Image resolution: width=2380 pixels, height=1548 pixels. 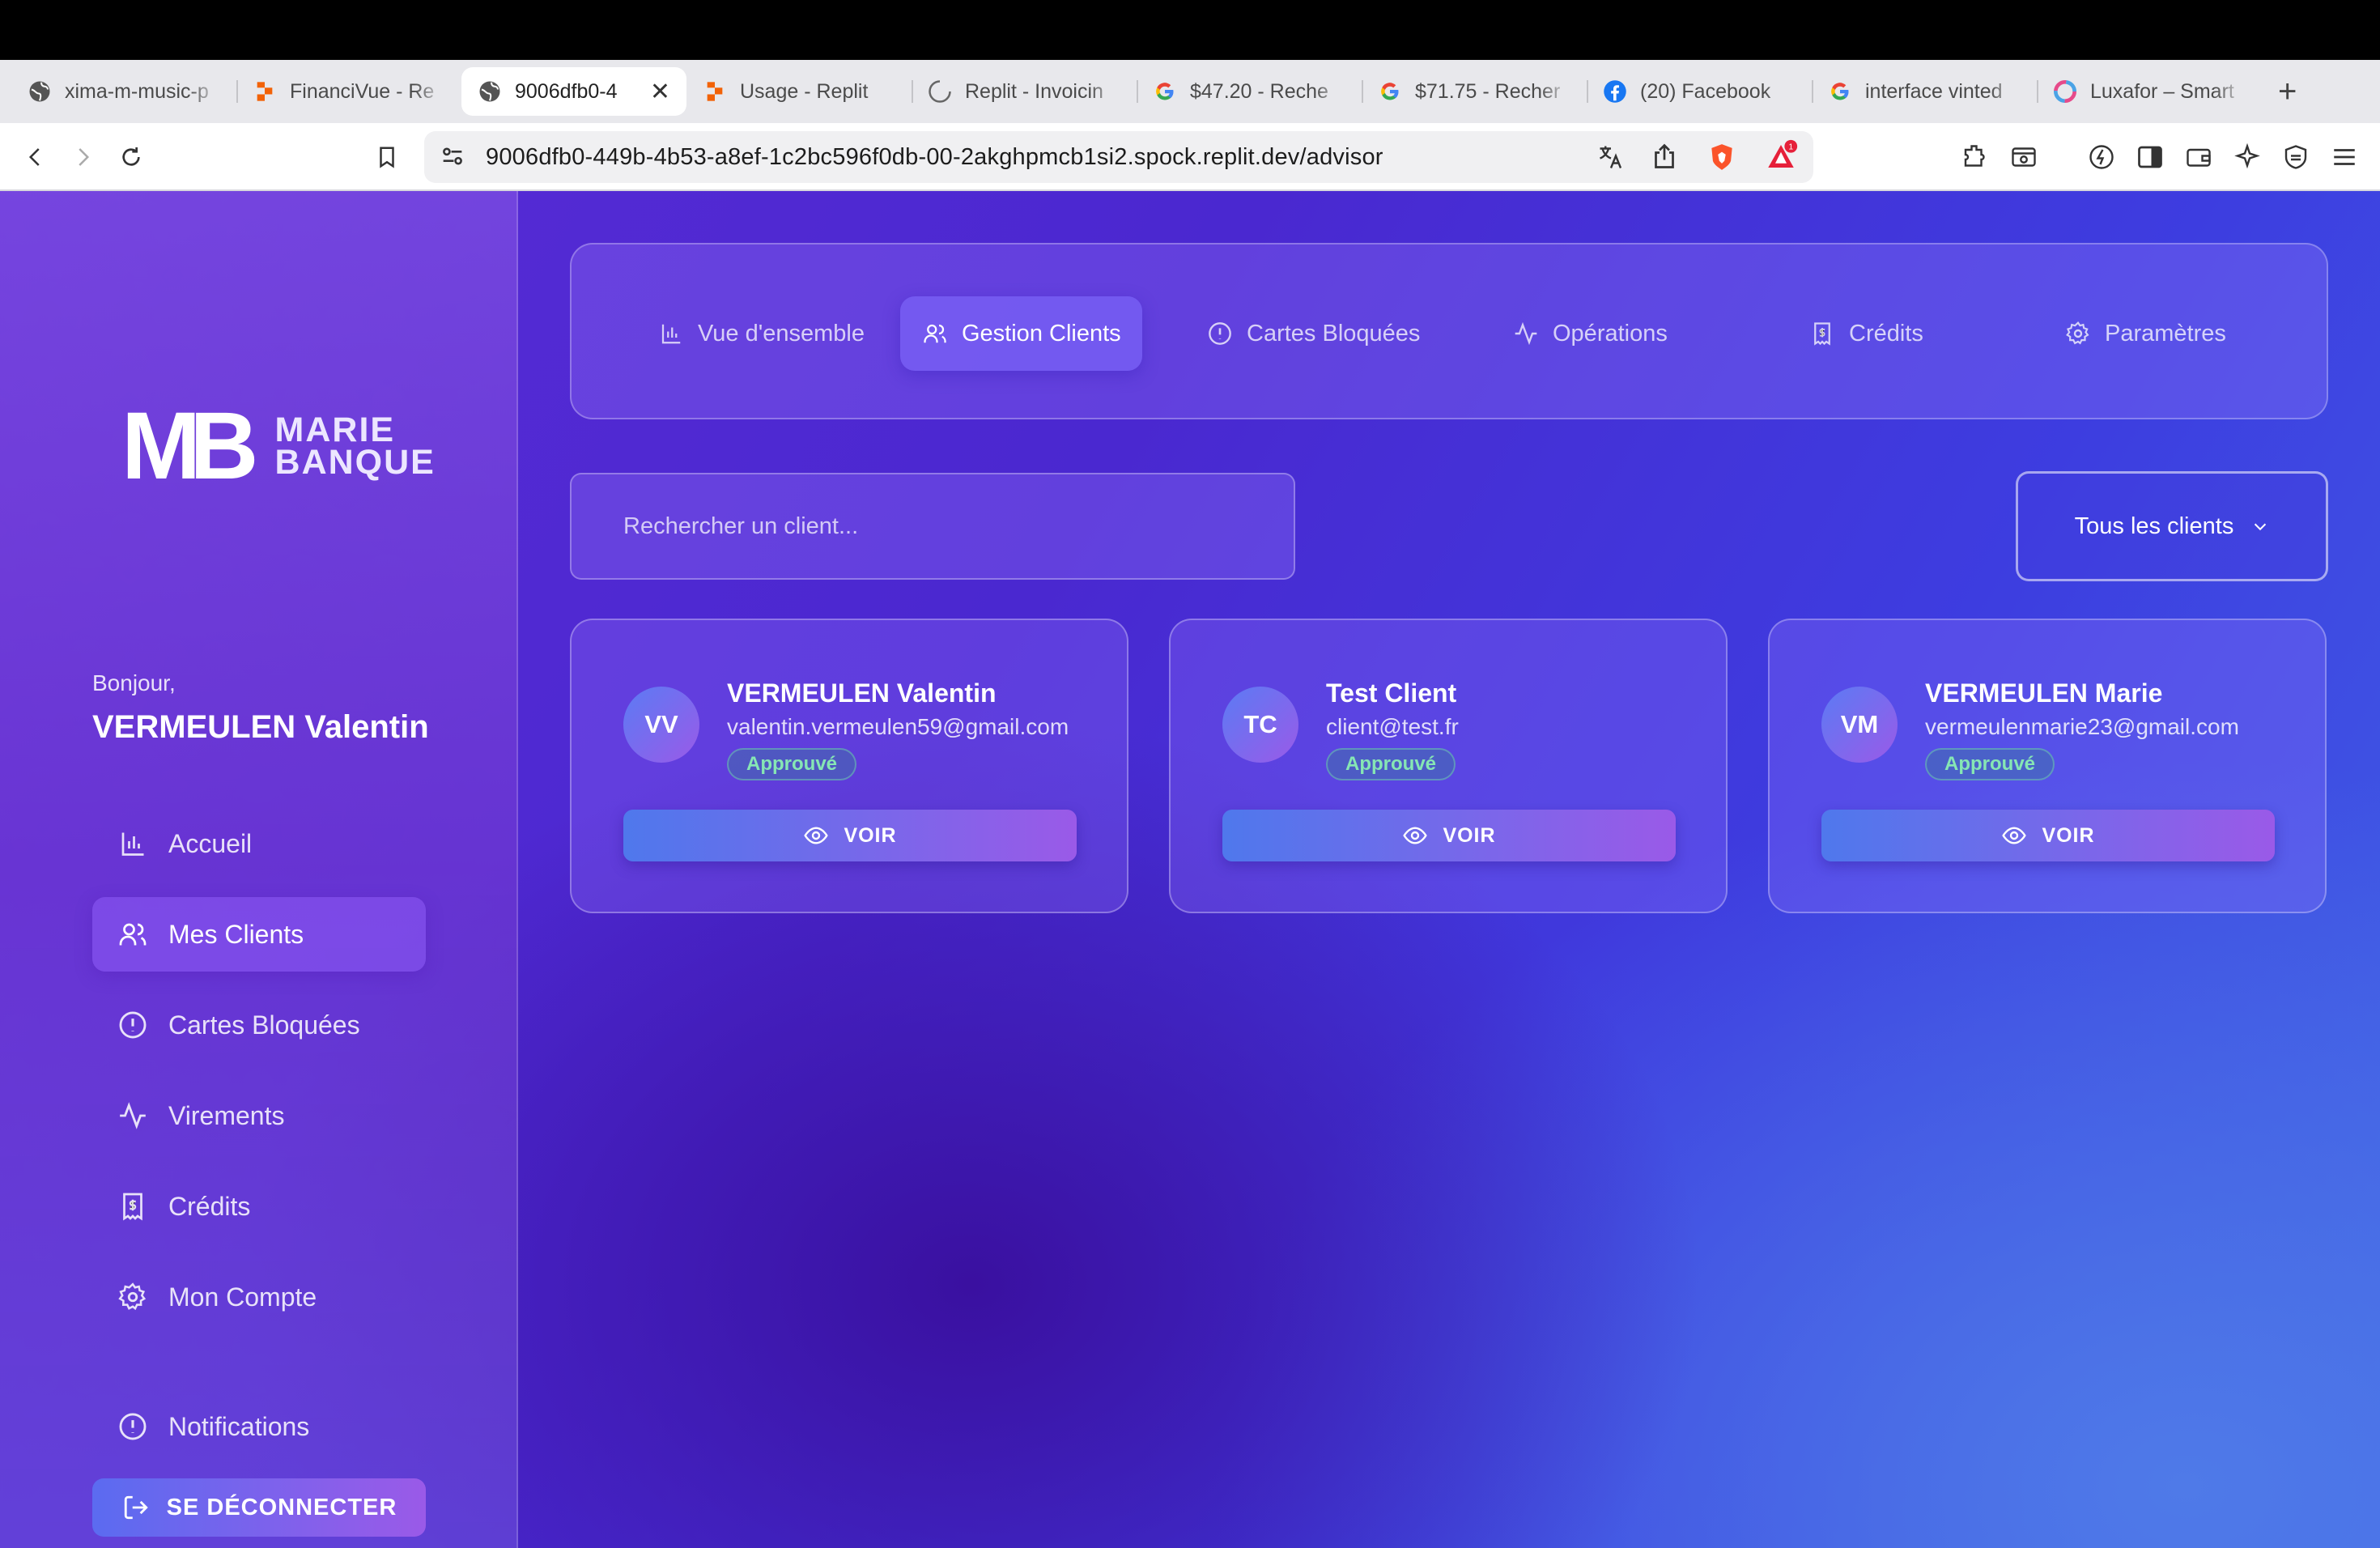 I want to click on browser-tab: Luxafor – Smart, so click(x=2149, y=92).